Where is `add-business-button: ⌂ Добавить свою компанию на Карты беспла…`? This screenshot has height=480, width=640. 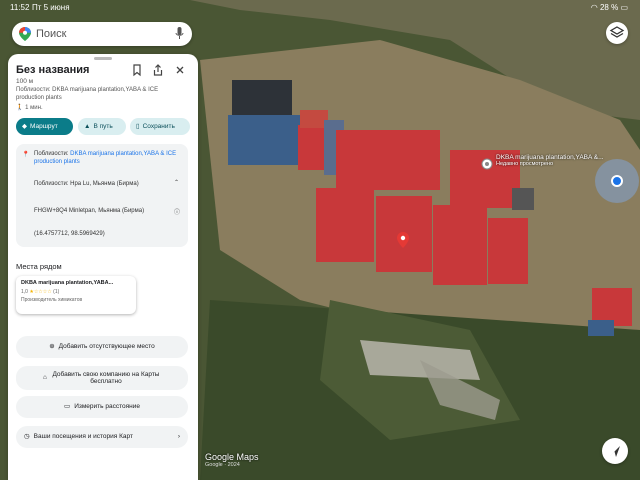
add-business-button: ⌂ Добавить свою компанию на Карты беспла… is located at coordinates (102, 378).